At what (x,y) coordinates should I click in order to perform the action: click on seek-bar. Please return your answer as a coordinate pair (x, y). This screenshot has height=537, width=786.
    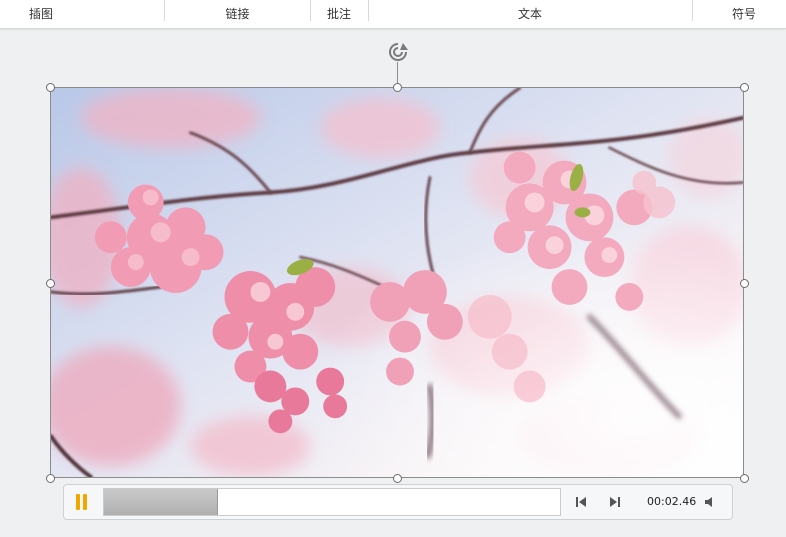
    Looking at the image, I should click on (332, 502).